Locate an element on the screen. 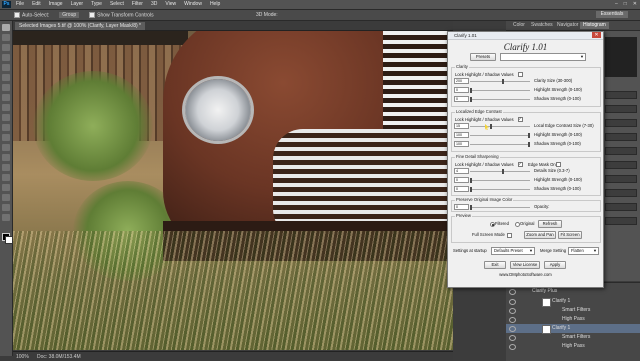 The image size is (640, 361). show-transform-option: Show Transform Controls is located at coordinates (121, 15).